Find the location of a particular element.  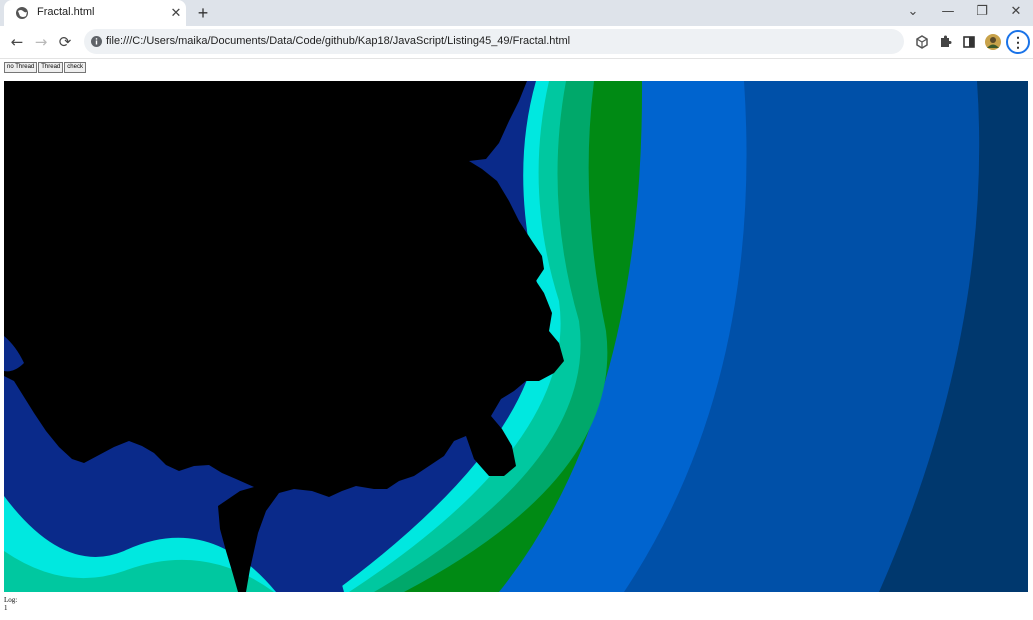

thread-button: Thread is located at coordinates (51, 67).